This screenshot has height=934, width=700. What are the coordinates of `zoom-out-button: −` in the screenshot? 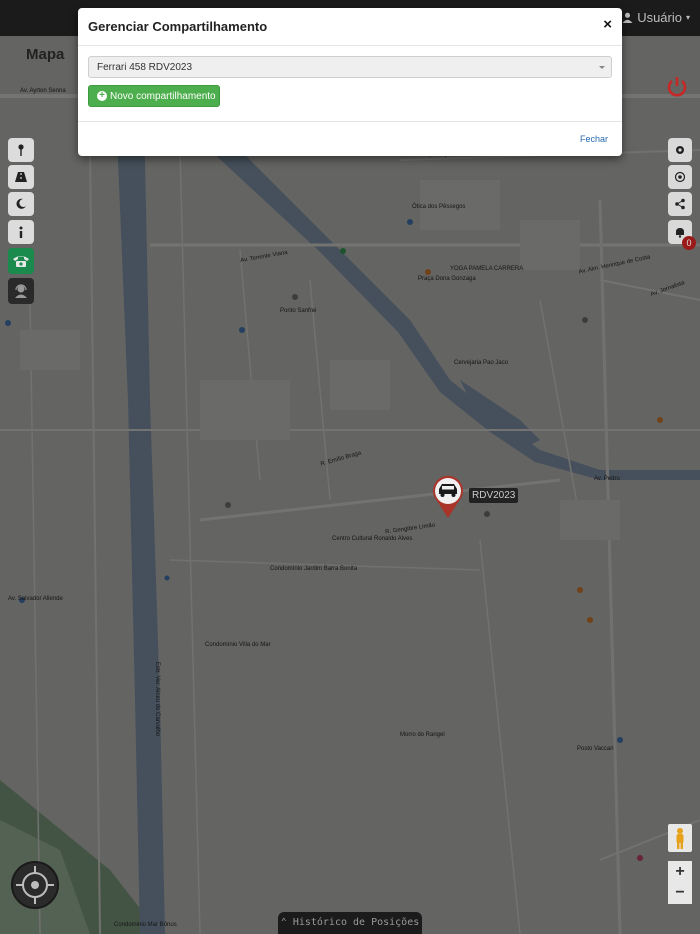 It's located at (680, 893).